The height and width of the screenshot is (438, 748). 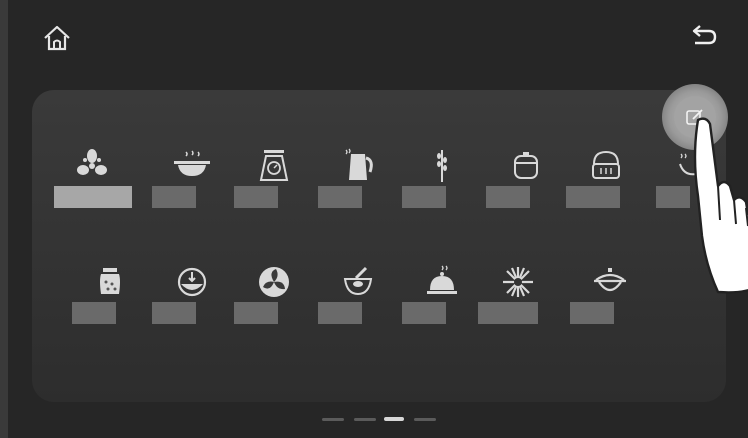 I want to click on program-tile-turbine, so click(x=274, y=317).